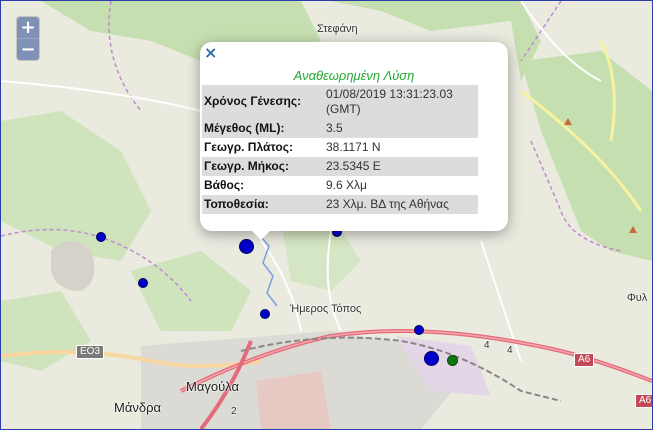  Describe the element at coordinates (263, 204) in the screenshot. I see `detail-key: Τοποθεσία:` at that location.